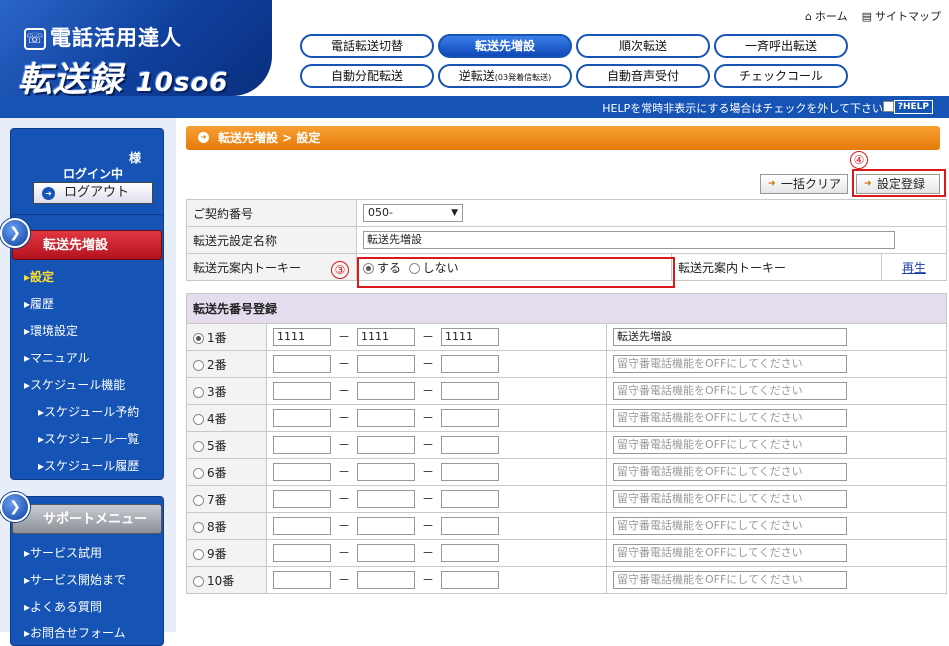 Image resolution: width=949 pixels, height=646 pixels. What do you see at coordinates (505, 76) in the screenshot?
I see `nav-reverse-transfer: 逆転送(03発着信転送)` at bounding box center [505, 76].